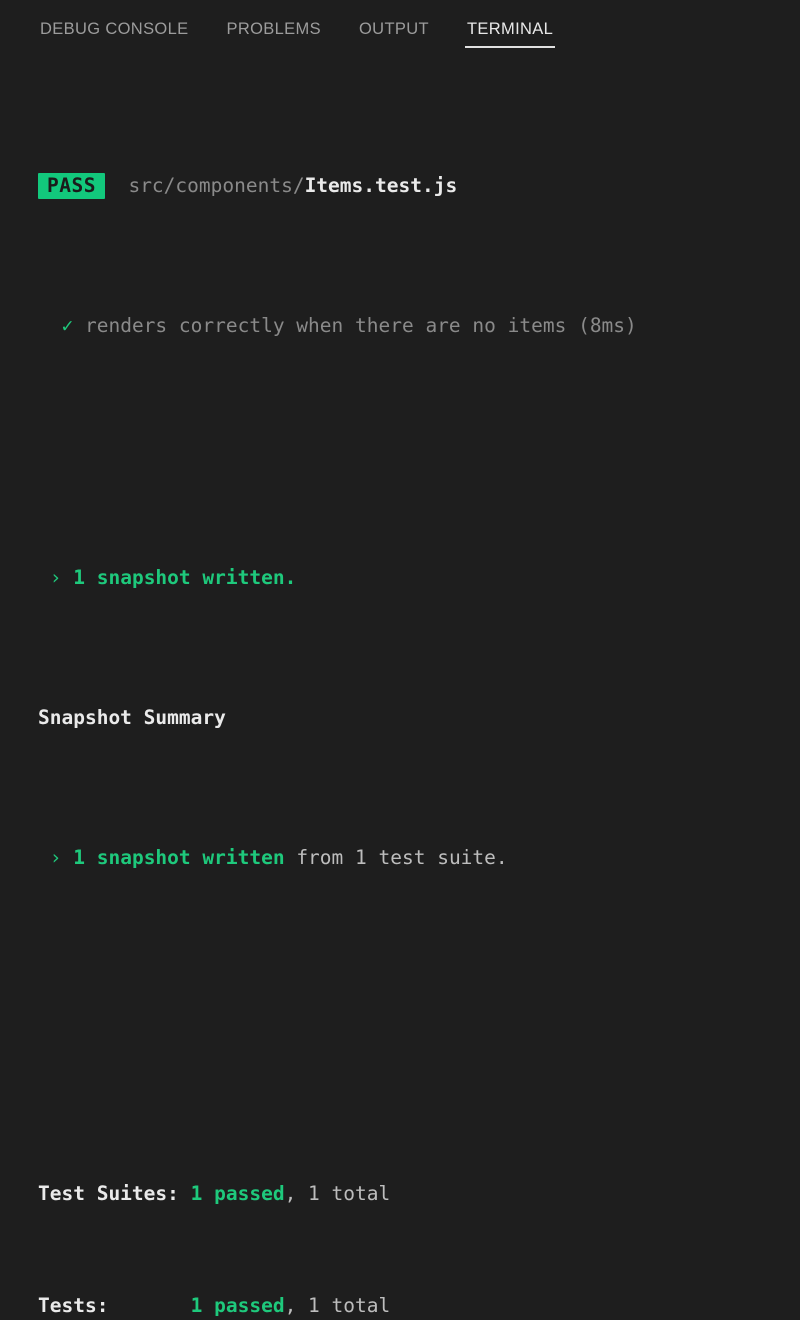 The image size is (800, 1320). Describe the element at coordinates (394, 29) in the screenshot. I see `tab-label: OUTPUT` at that location.